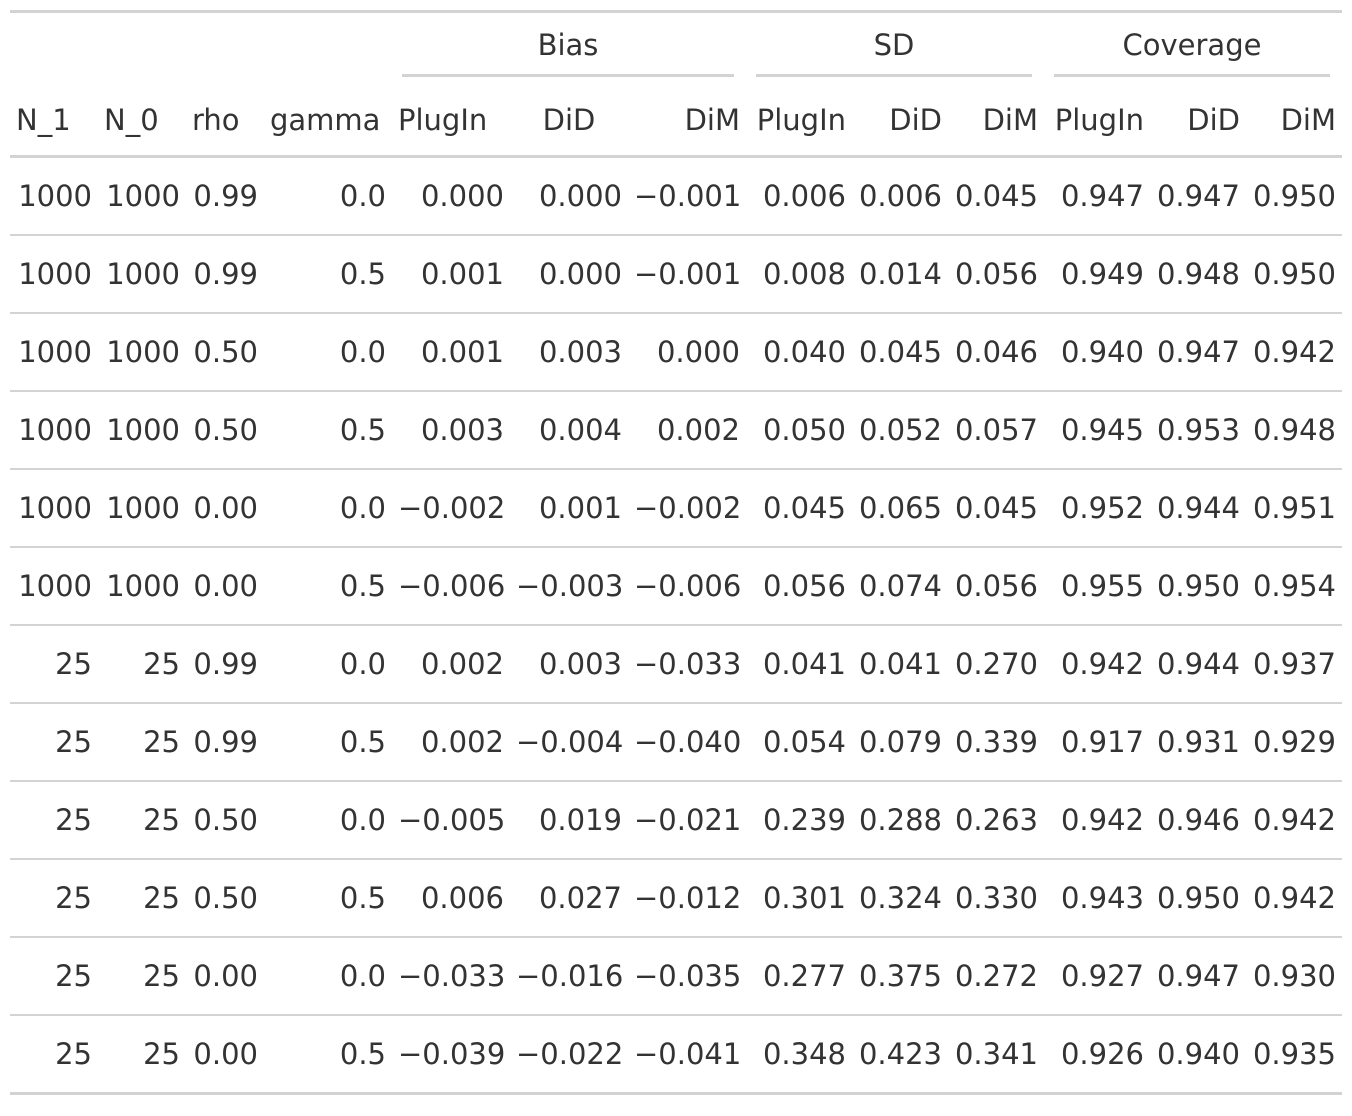 The width and height of the screenshot is (1352, 1116). Describe the element at coordinates (687, 429) in the screenshot. I see `cell-bias-dim: 0.002` at that location.